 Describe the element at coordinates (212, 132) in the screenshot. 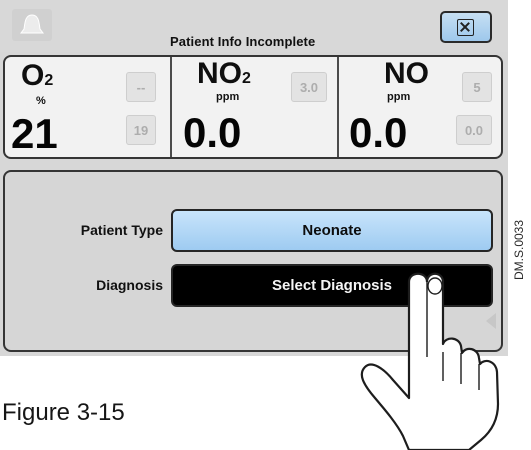

I see `no2-value: 0.0` at that location.